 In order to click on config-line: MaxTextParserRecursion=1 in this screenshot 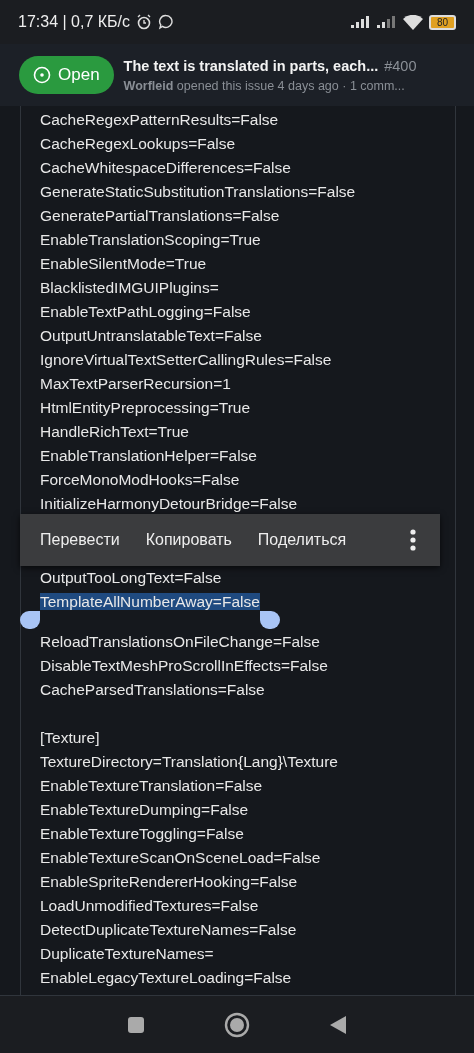, I will do `click(135, 383)`.